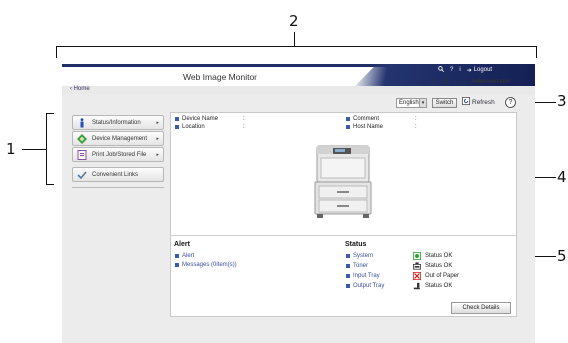  Describe the element at coordinates (455, 81) in the screenshot. I see `download-icon: ⇣` at that location.